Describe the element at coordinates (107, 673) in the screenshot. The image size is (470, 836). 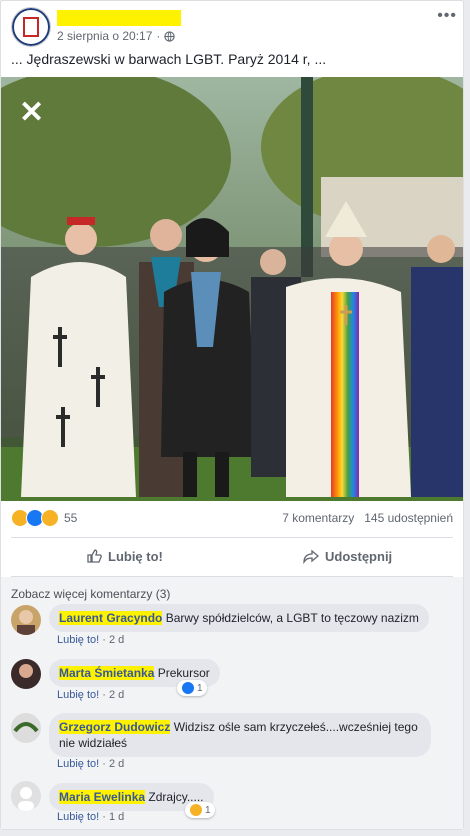
I see `commenter-name: Marta Śmietanka` at that location.